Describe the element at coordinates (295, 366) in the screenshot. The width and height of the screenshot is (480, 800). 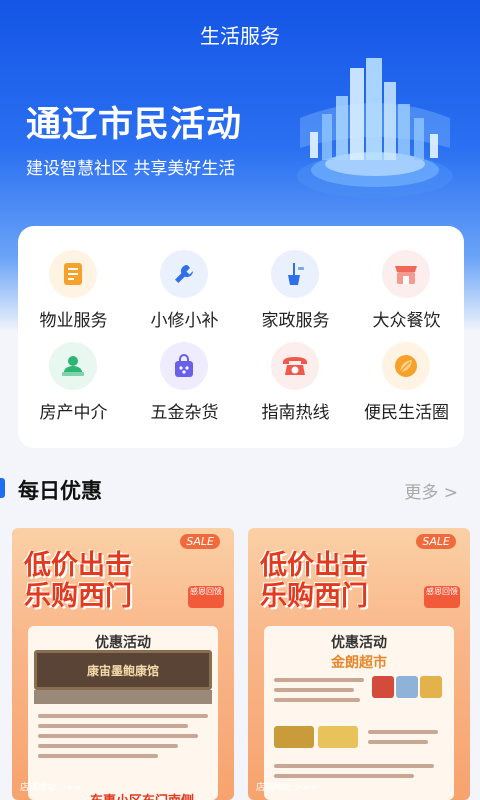
I see `telephone-icon` at that location.